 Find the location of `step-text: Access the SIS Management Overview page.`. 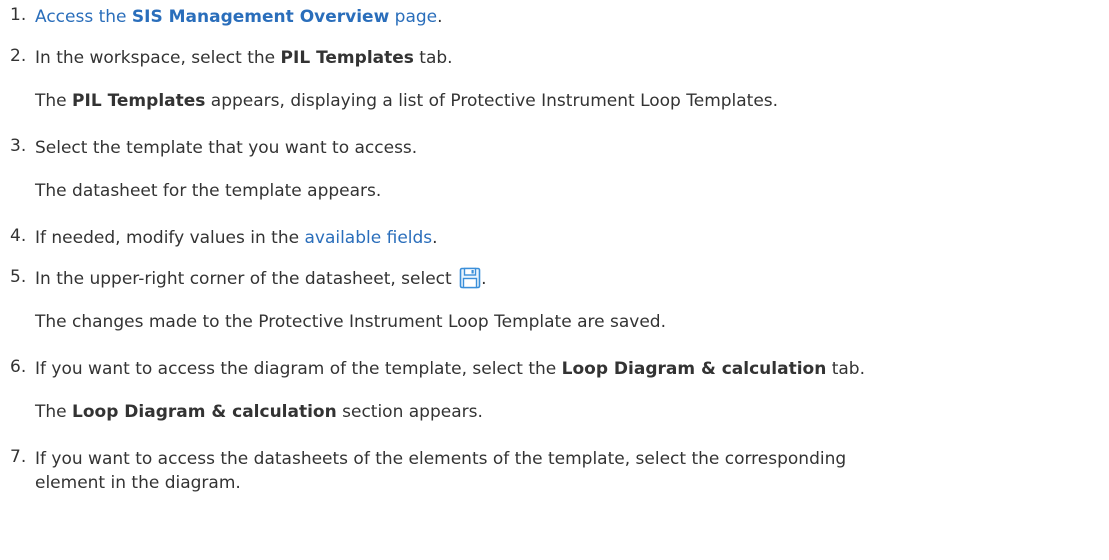

step-text: Access the SIS Management Overview page. is located at coordinates (562, 17).